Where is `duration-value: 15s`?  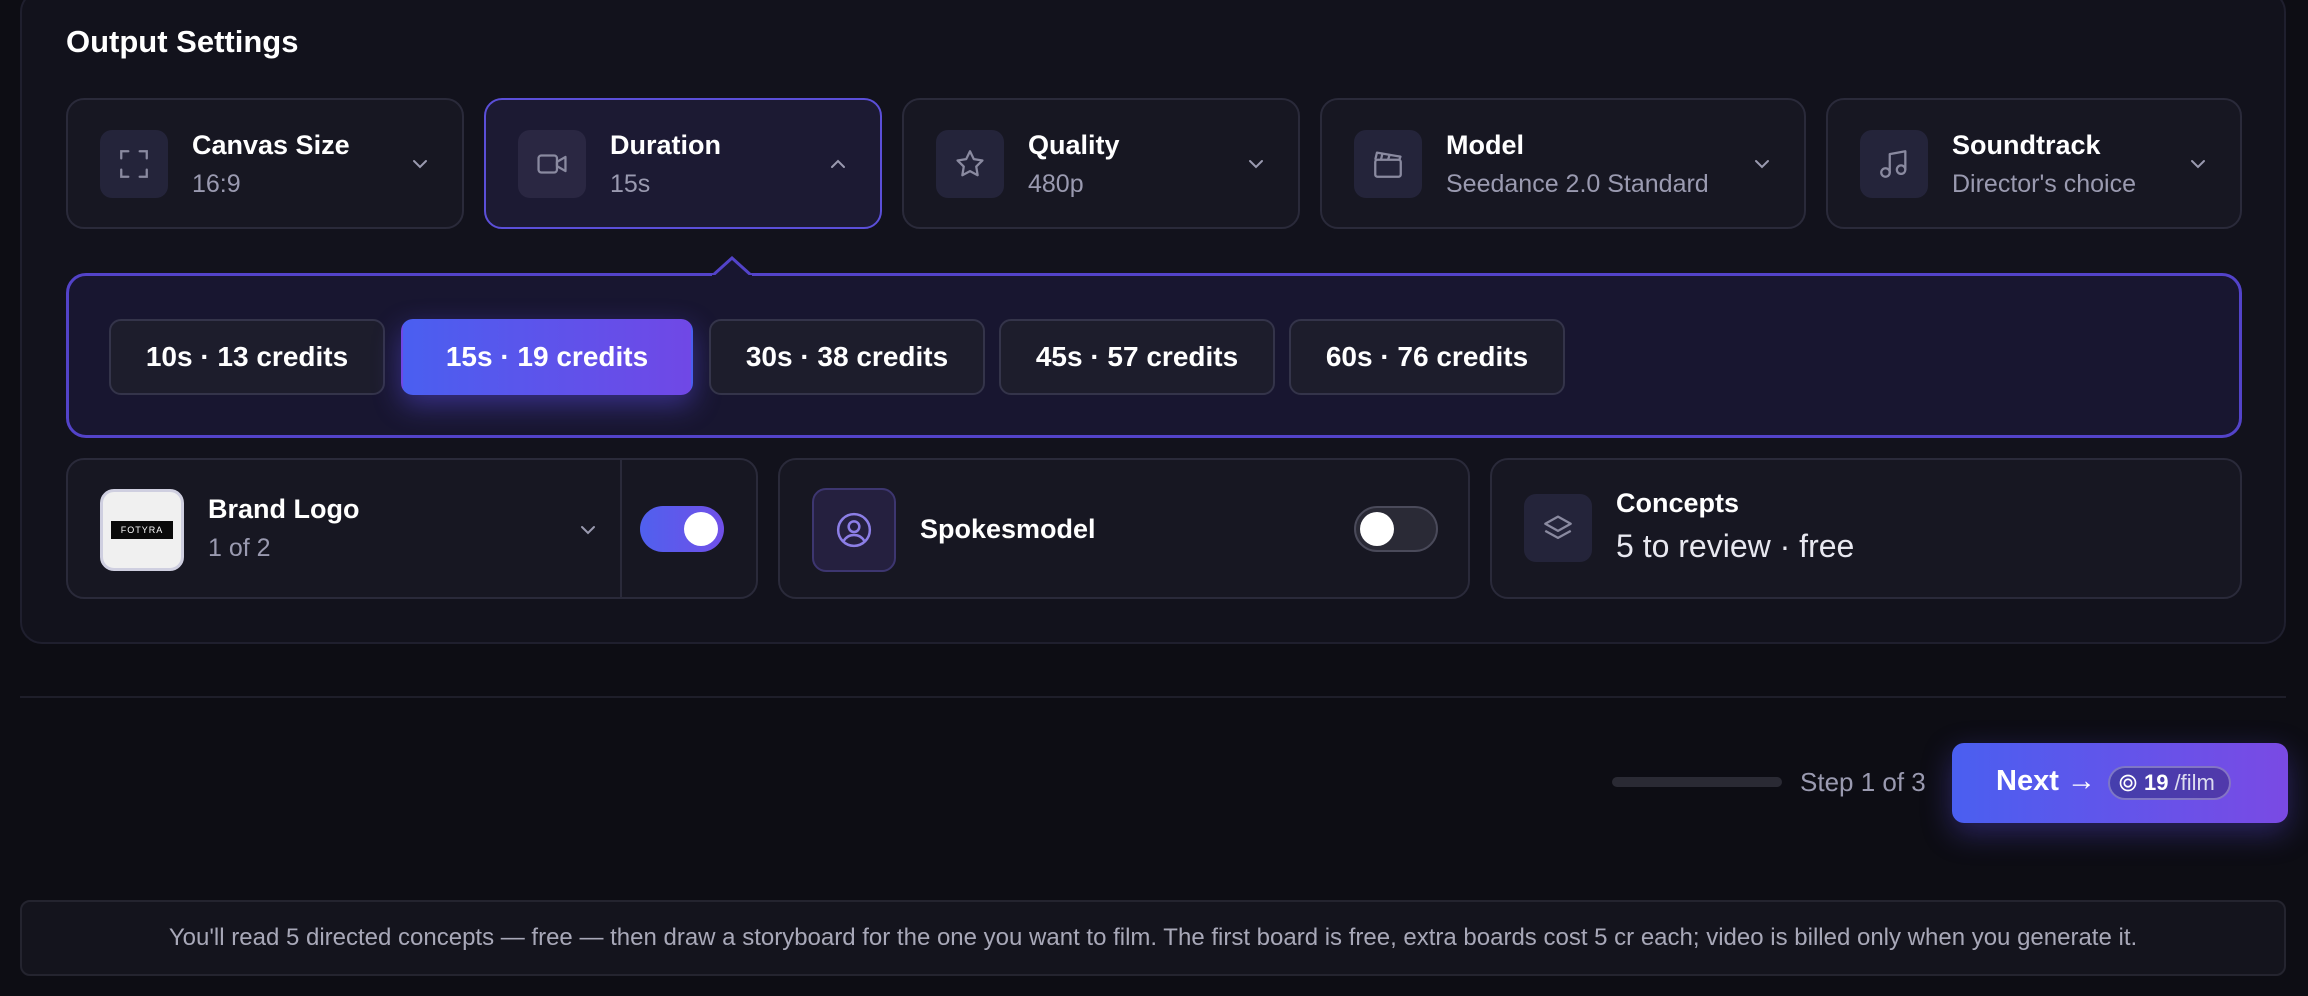 duration-value: 15s is located at coordinates (630, 184).